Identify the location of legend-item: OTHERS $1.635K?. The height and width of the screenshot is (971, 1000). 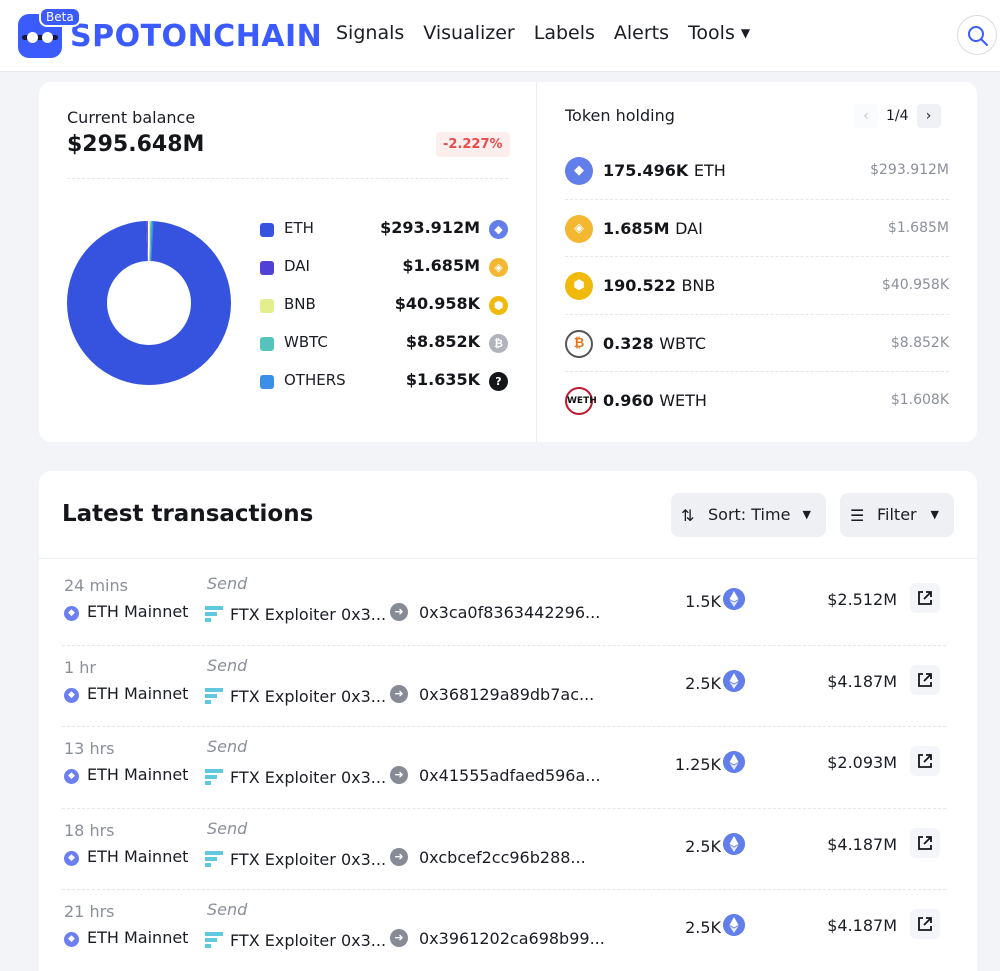
(385, 383).